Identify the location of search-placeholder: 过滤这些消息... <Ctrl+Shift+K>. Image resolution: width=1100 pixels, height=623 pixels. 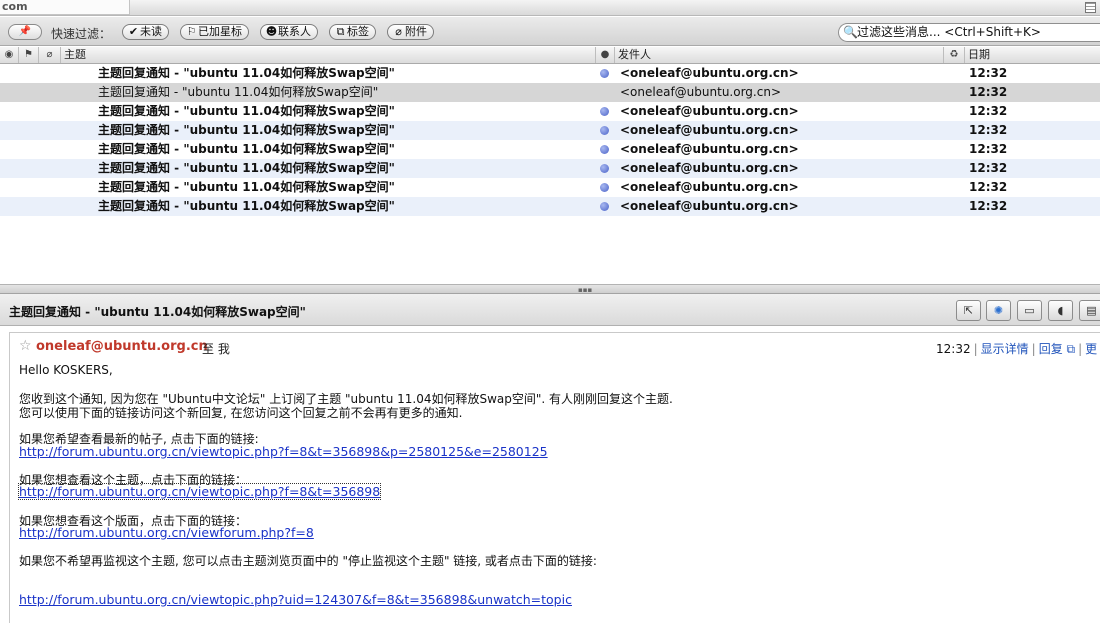
(949, 32).